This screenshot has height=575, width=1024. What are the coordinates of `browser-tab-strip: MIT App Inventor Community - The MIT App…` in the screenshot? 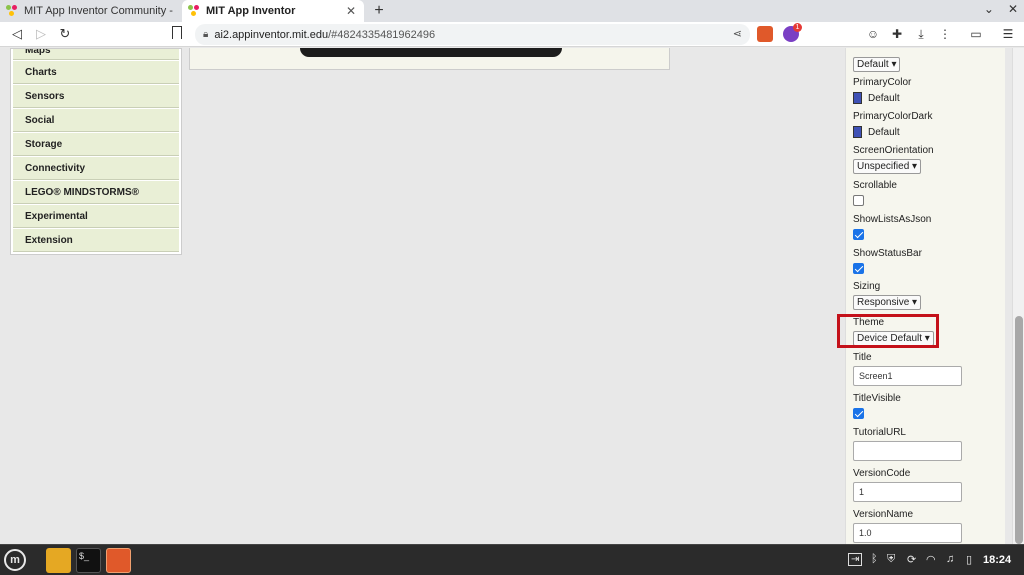 It's located at (512, 11).